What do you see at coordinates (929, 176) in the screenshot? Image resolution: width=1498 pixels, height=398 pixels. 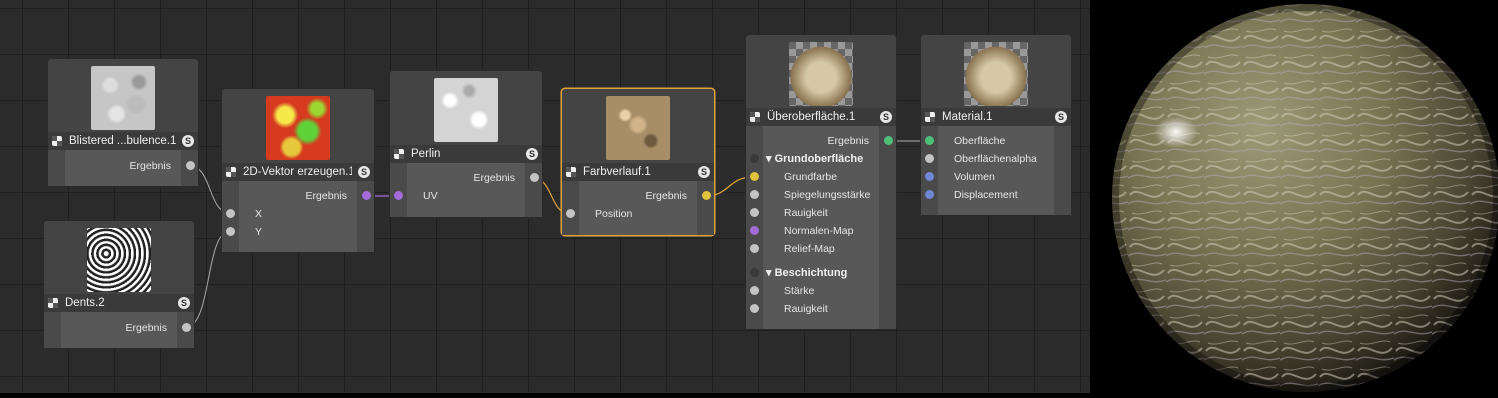 I see `input-port-volumen` at bounding box center [929, 176].